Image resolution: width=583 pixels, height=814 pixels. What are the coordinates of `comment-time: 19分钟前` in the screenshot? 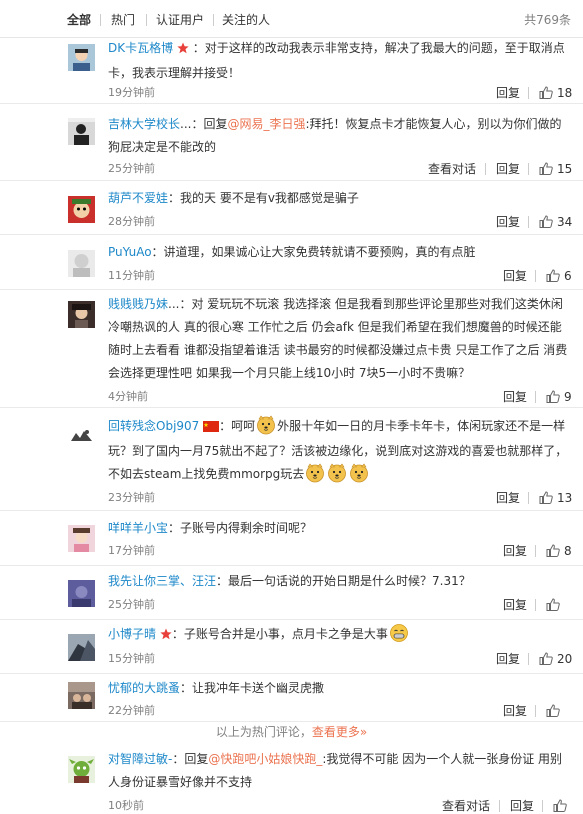 It's located at (131, 92).